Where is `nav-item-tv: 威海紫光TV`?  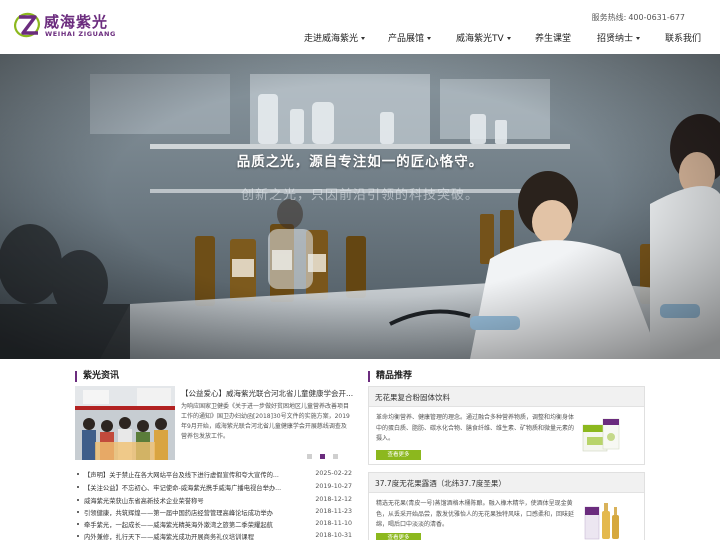 nav-item-tv: 威海紫光TV is located at coordinates (483, 37).